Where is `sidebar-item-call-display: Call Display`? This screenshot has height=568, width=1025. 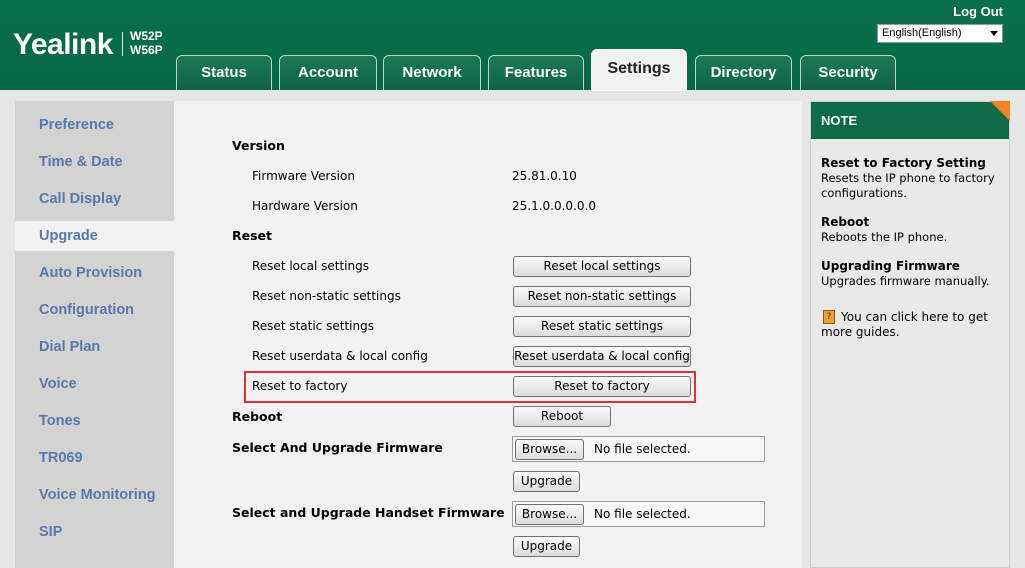
sidebar-item-call-display: Call Display is located at coordinates (94, 199).